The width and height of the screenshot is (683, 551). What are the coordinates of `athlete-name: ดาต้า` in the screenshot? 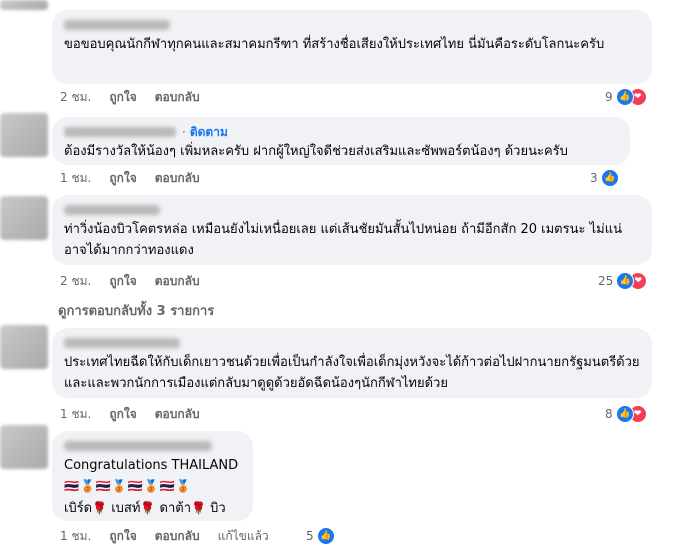 It's located at (175, 508).